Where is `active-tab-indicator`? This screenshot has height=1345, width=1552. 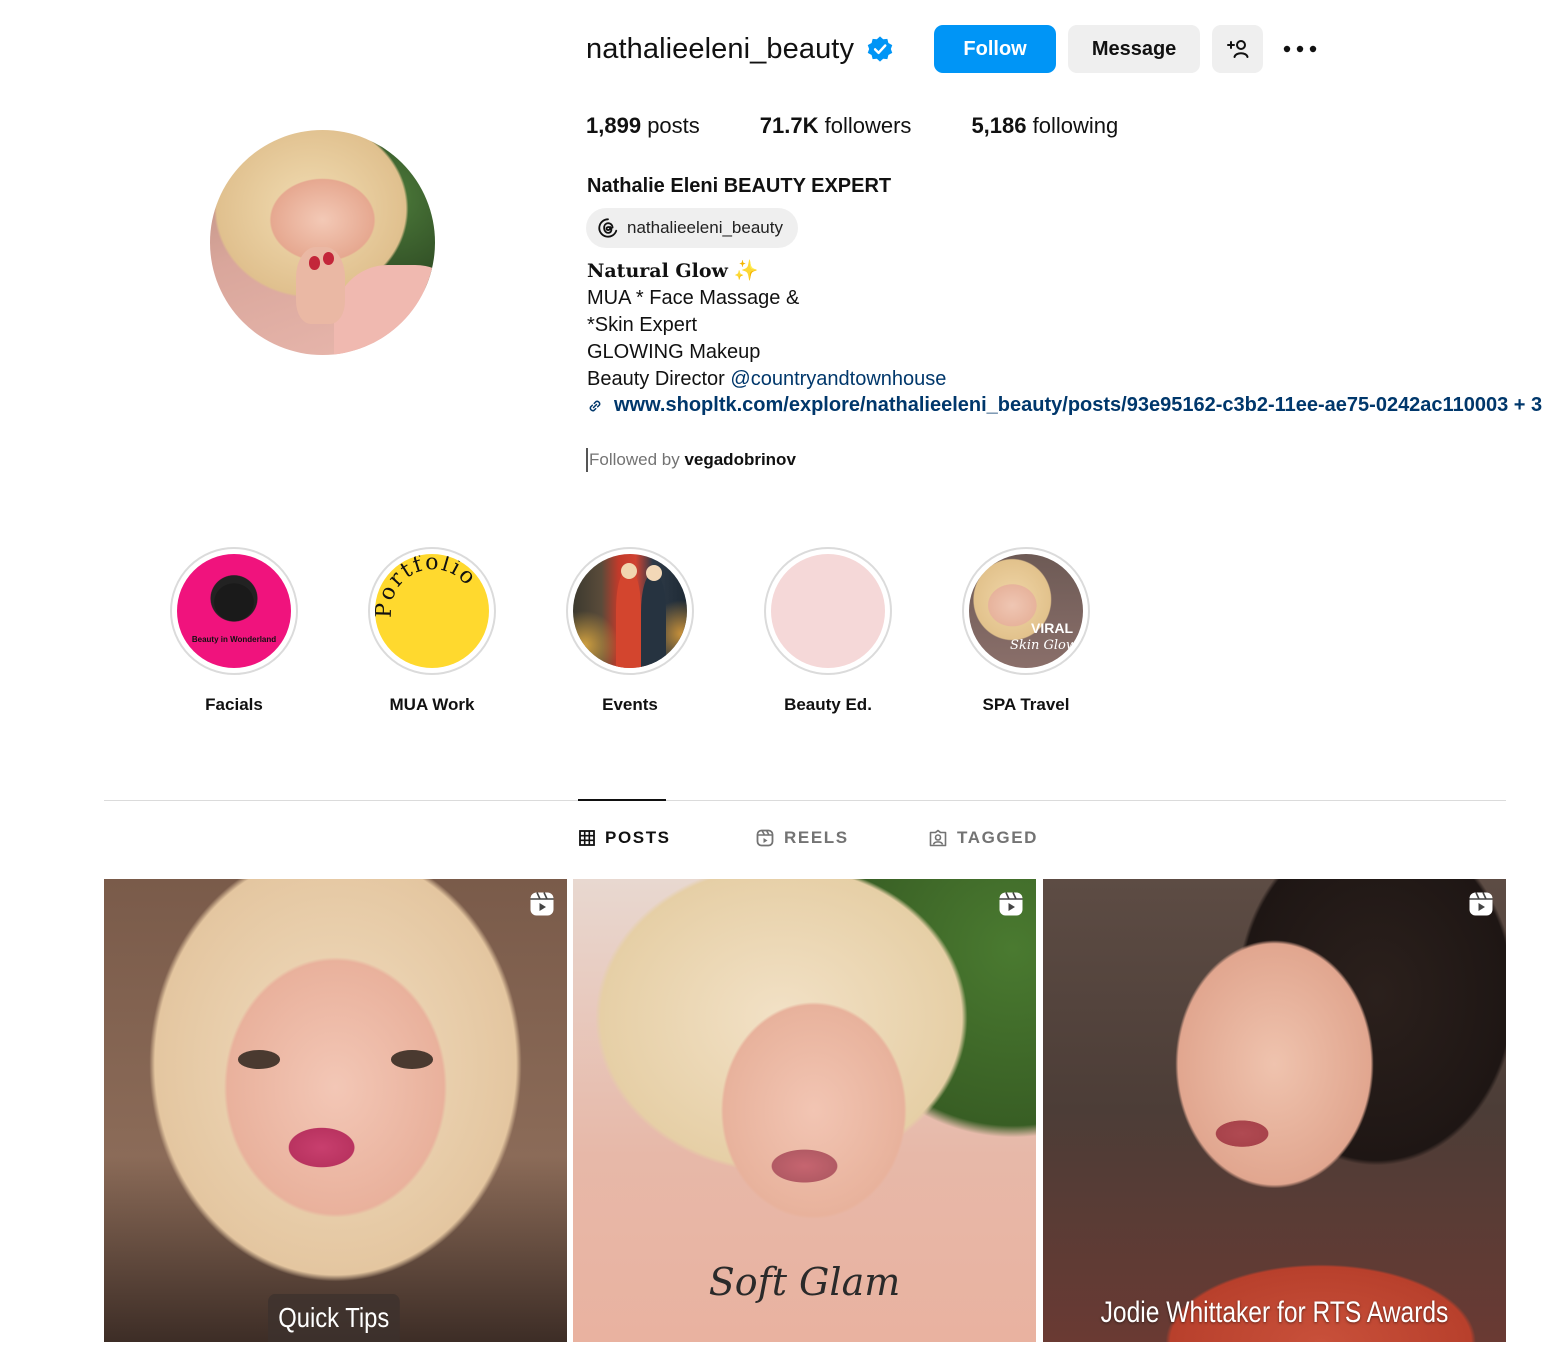
active-tab-indicator is located at coordinates (622, 800).